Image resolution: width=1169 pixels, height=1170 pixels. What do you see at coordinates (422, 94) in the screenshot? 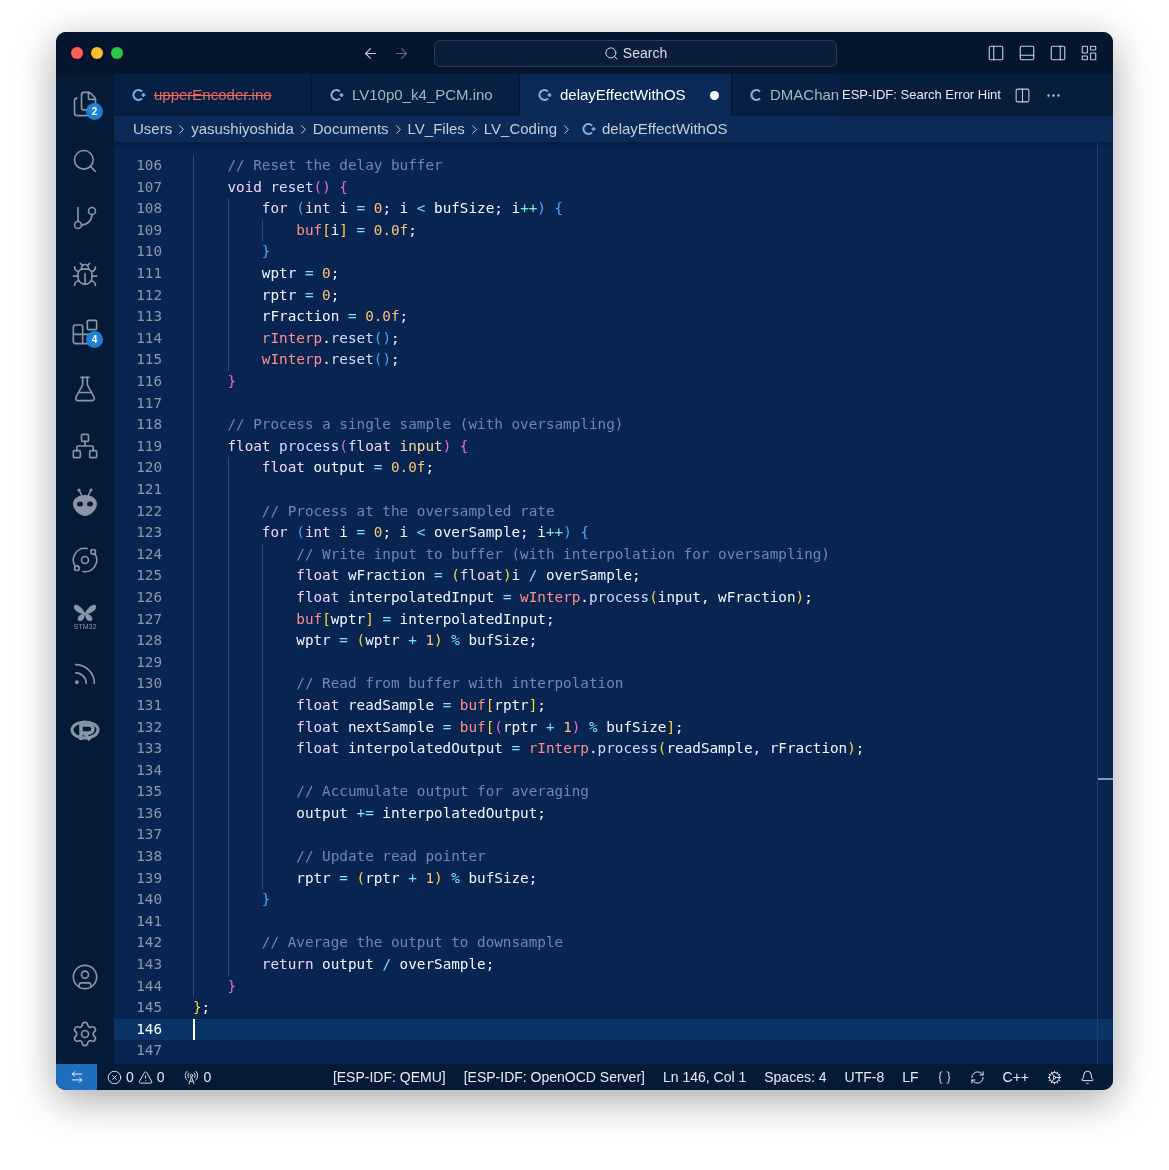
I see `tab-label: LV10p0_k4_PCM.ino` at bounding box center [422, 94].